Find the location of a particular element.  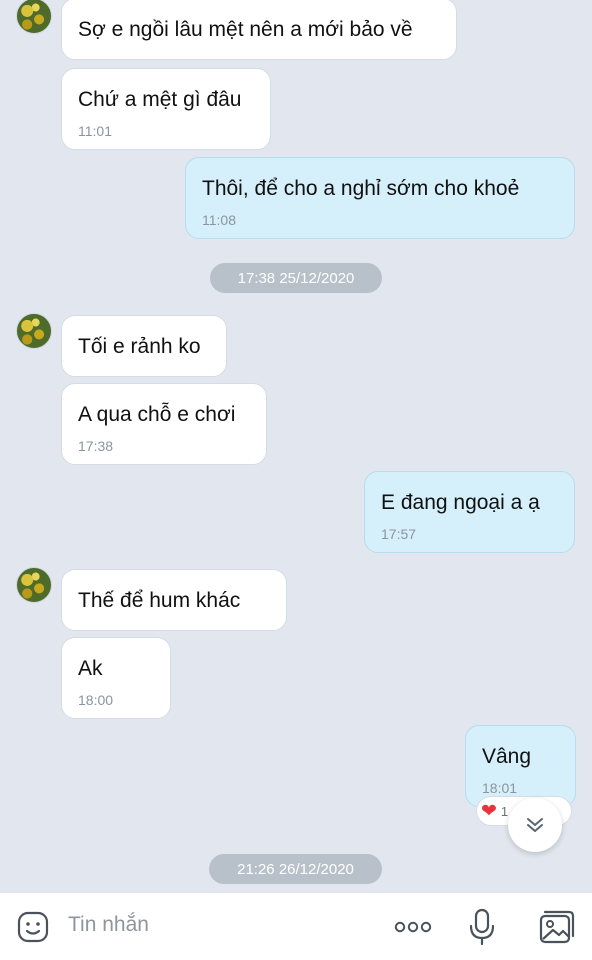

message-time: 17:38 is located at coordinates (96, 446).